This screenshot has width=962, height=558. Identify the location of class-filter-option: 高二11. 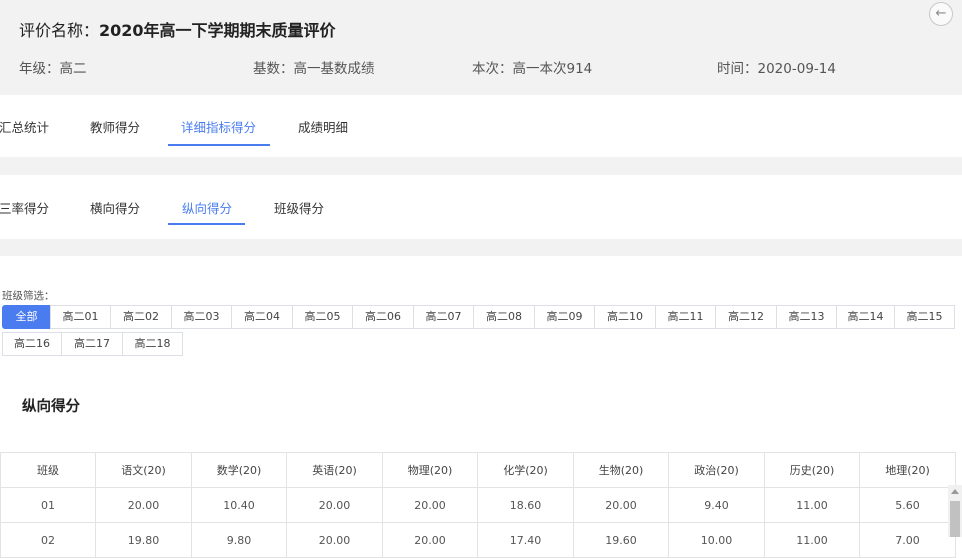
(685, 317).